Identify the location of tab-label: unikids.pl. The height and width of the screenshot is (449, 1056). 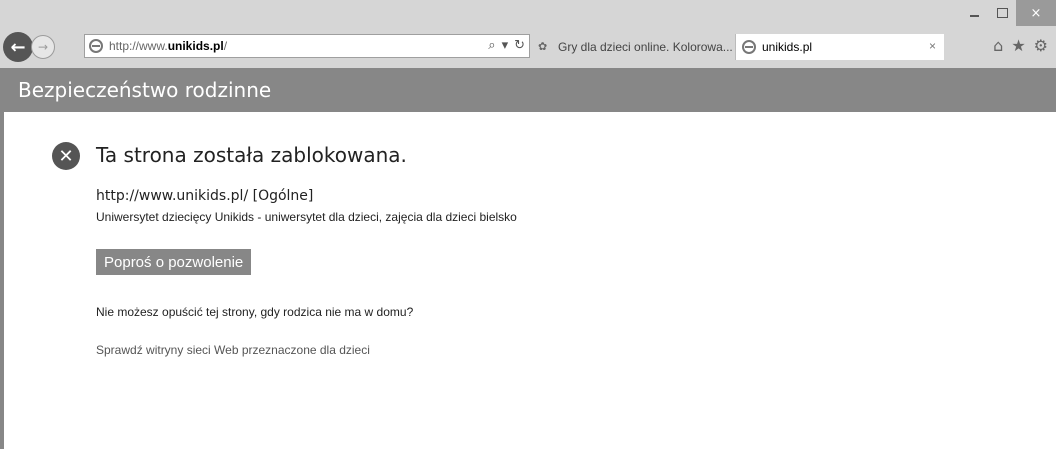
(787, 47).